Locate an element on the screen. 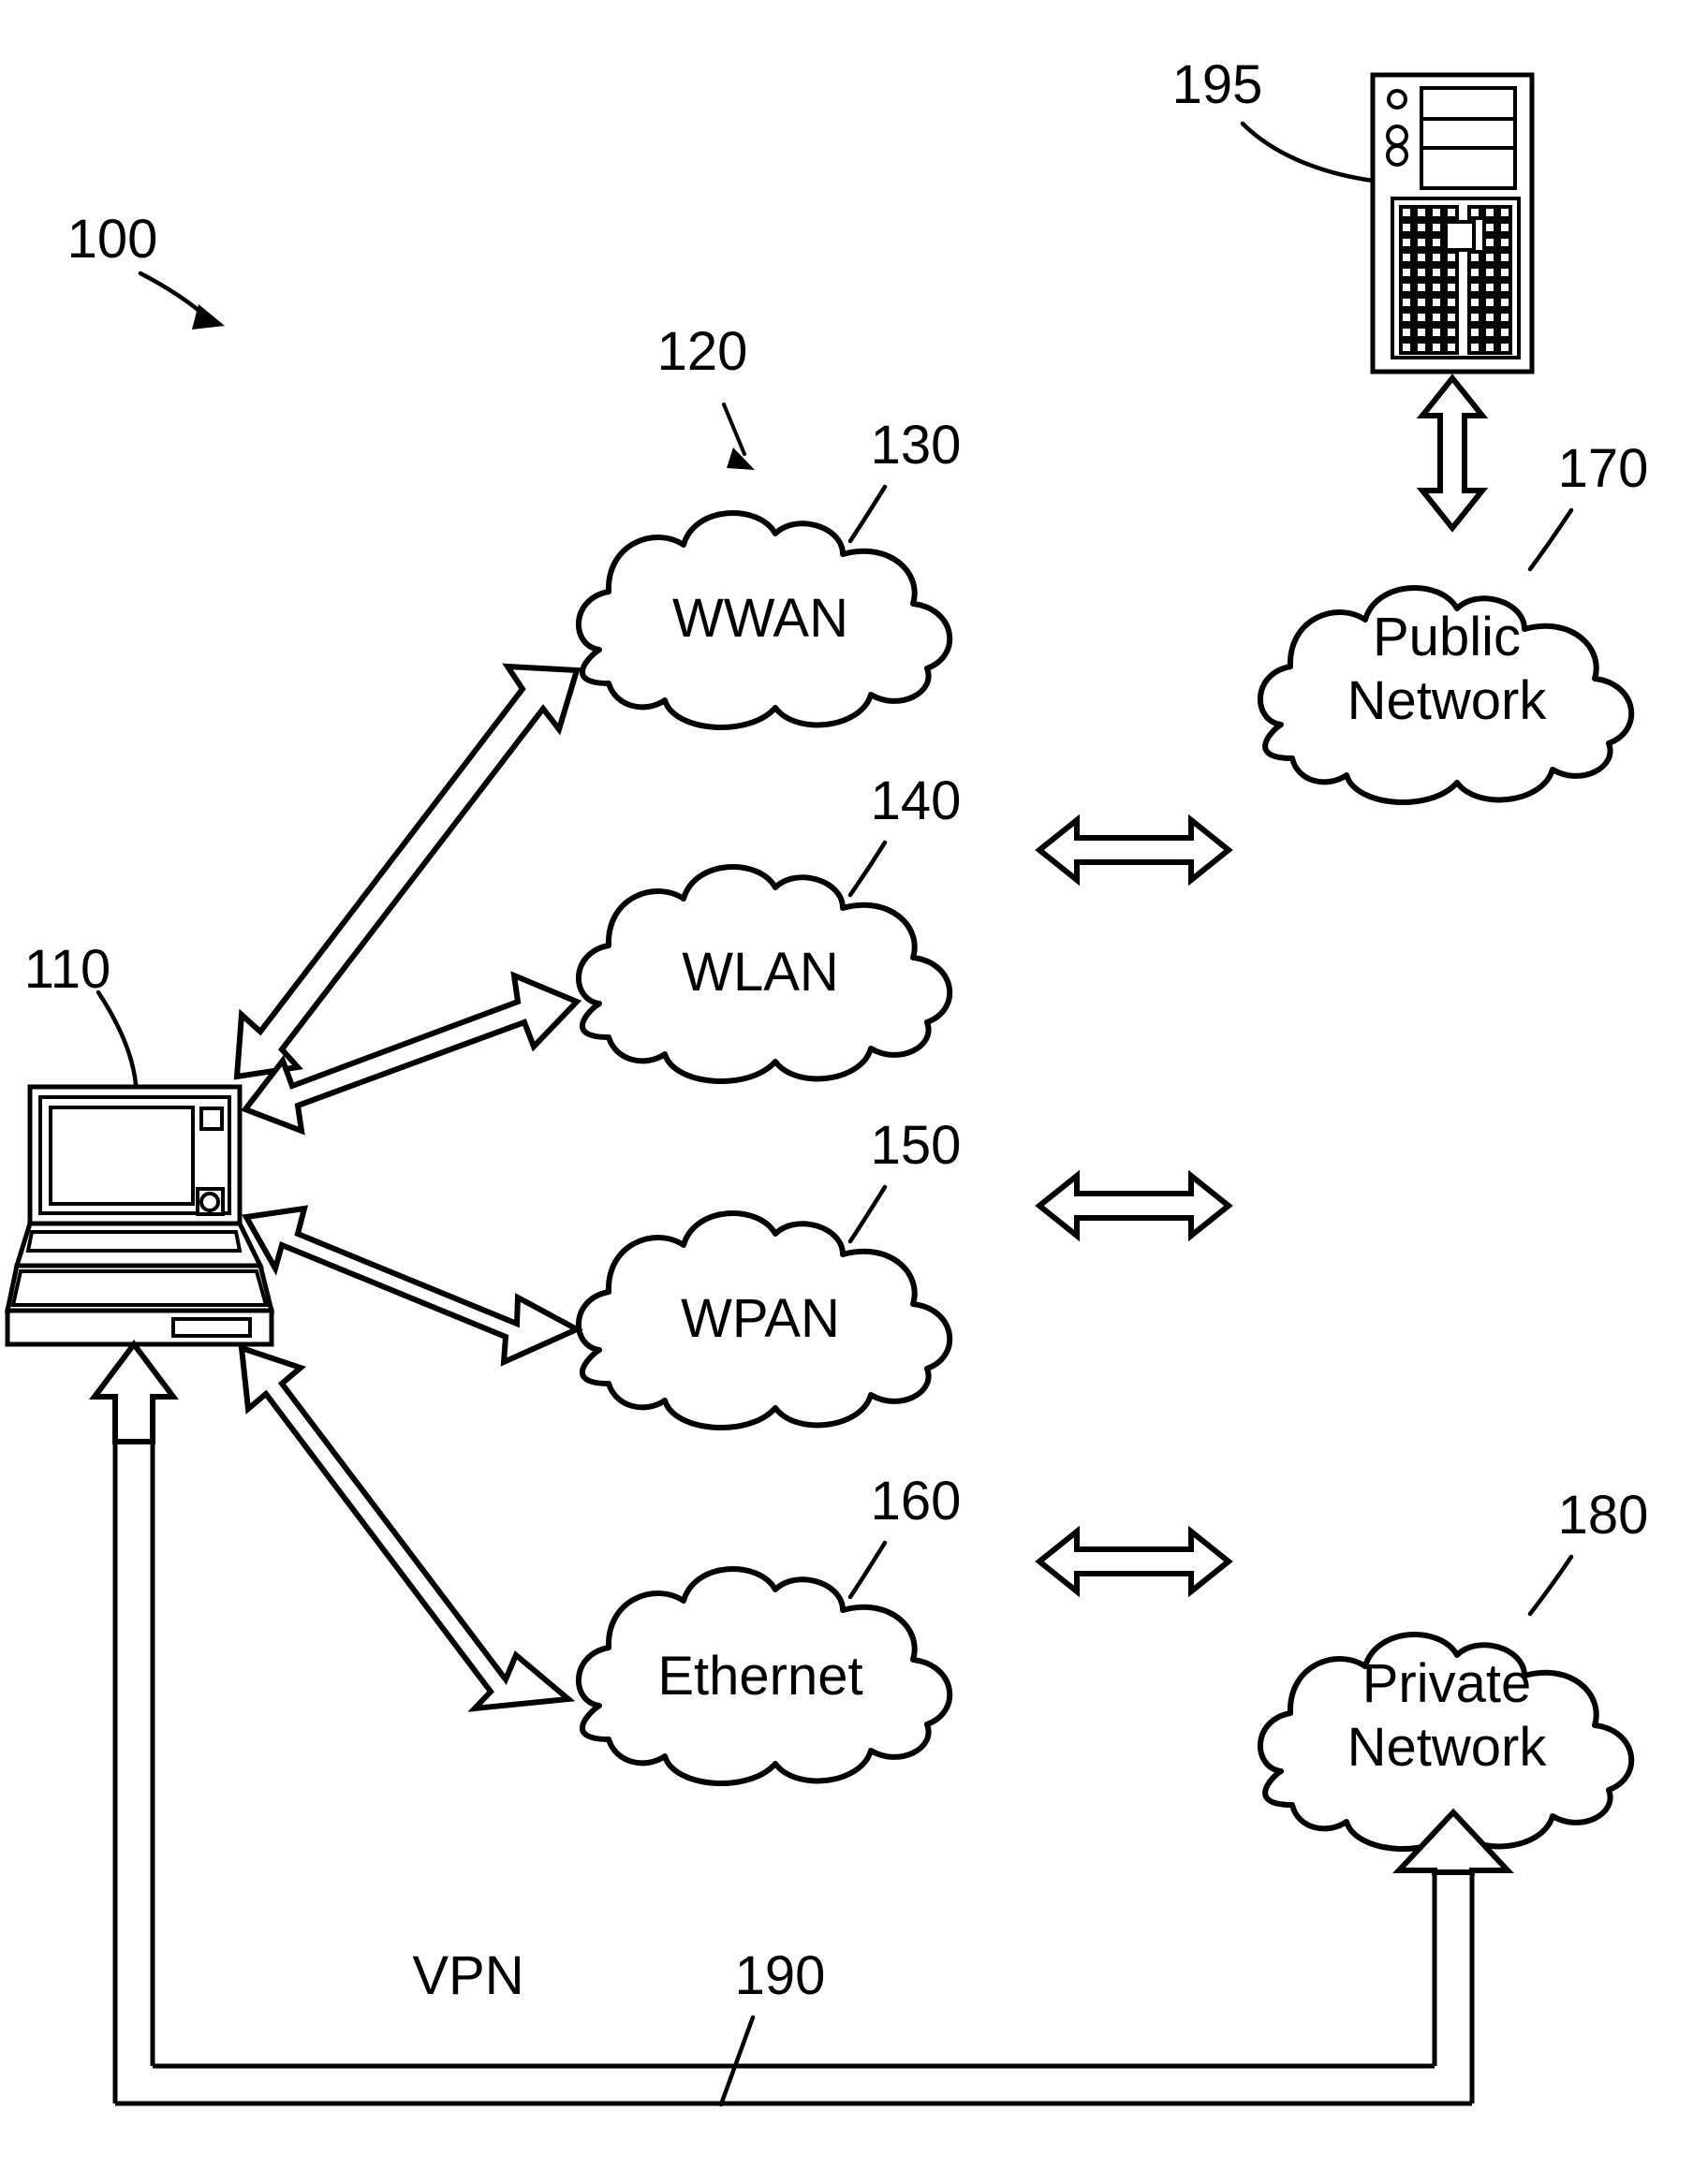  public-network-label-line2: Network is located at coordinates (1447, 700).